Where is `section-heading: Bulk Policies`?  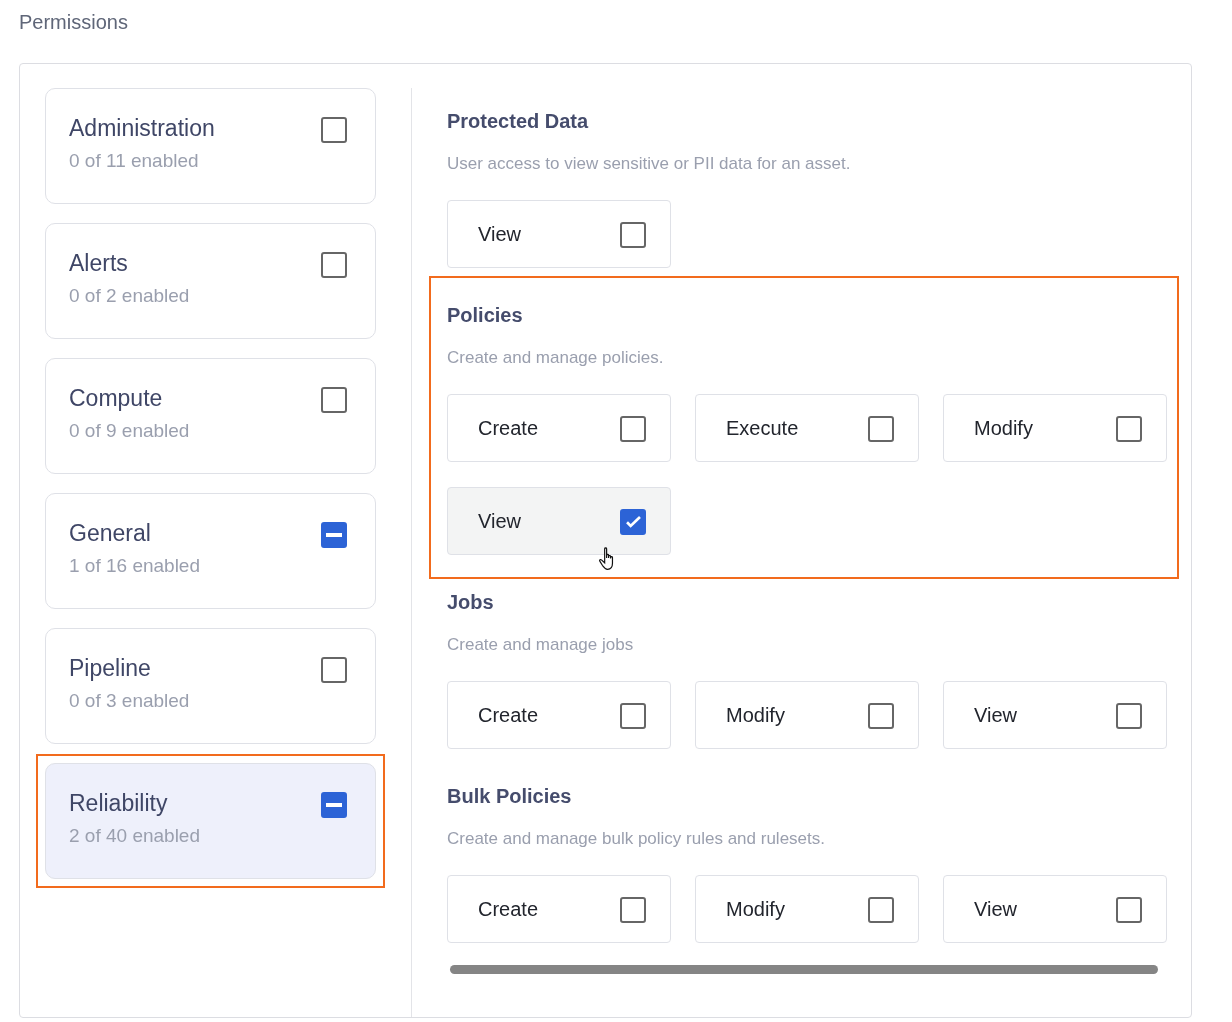
section-heading: Bulk Policies is located at coordinates (510, 796).